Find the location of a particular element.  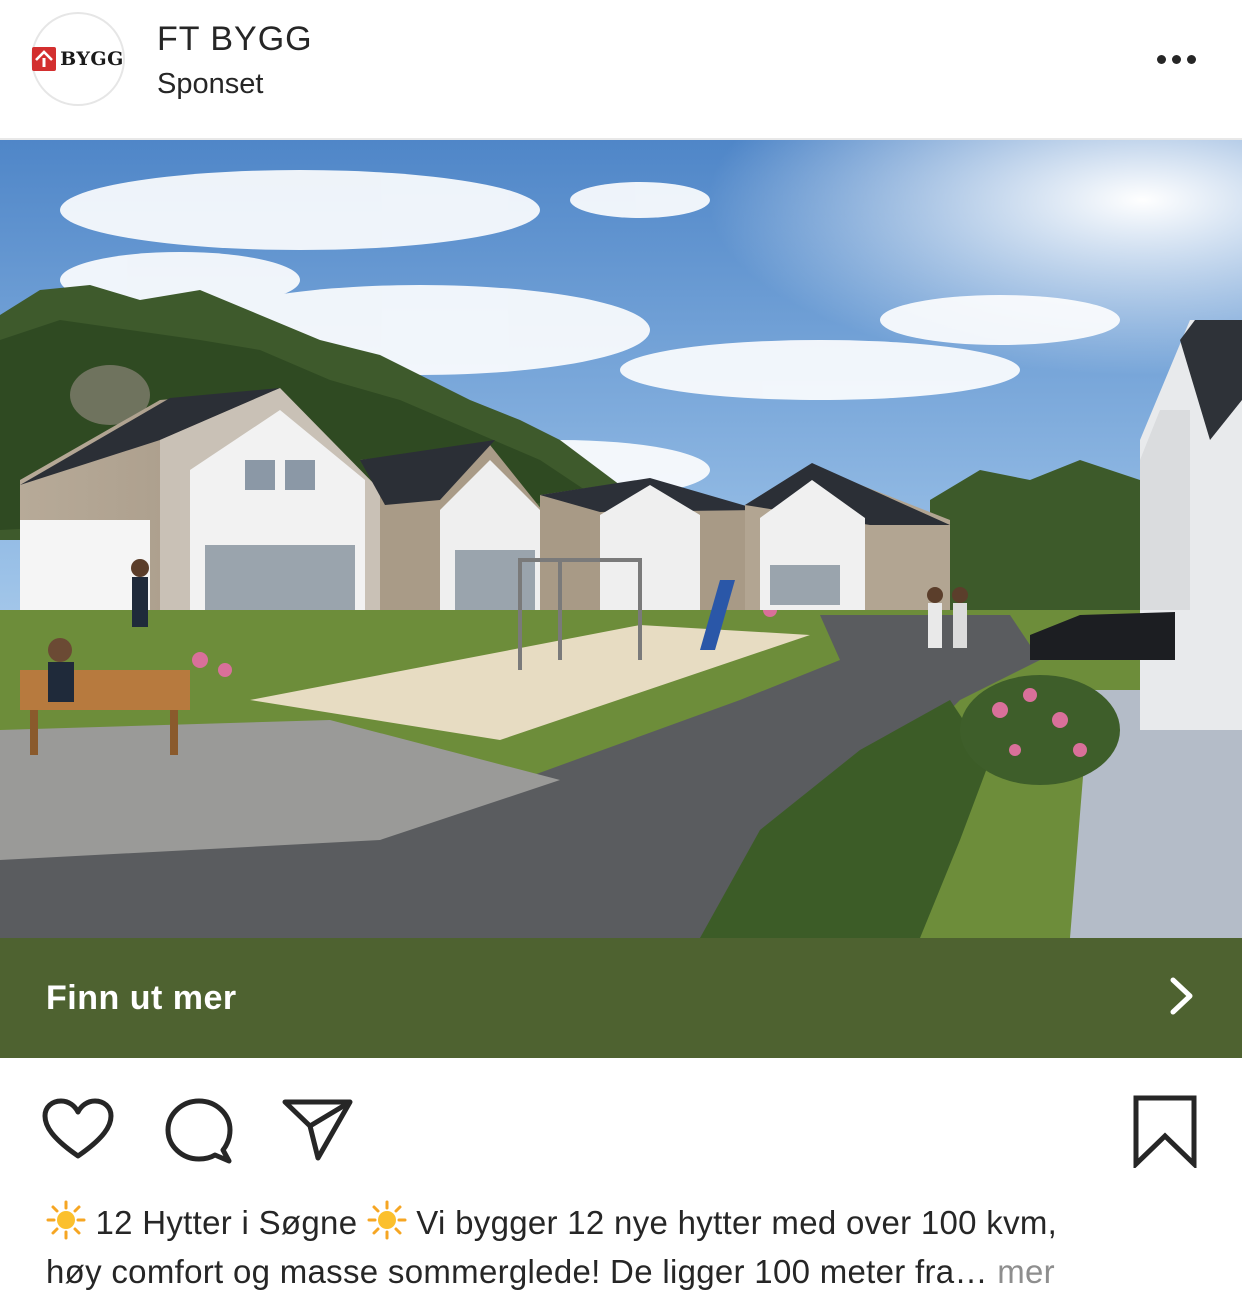

heart-icon is located at coordinates (78, 1132).